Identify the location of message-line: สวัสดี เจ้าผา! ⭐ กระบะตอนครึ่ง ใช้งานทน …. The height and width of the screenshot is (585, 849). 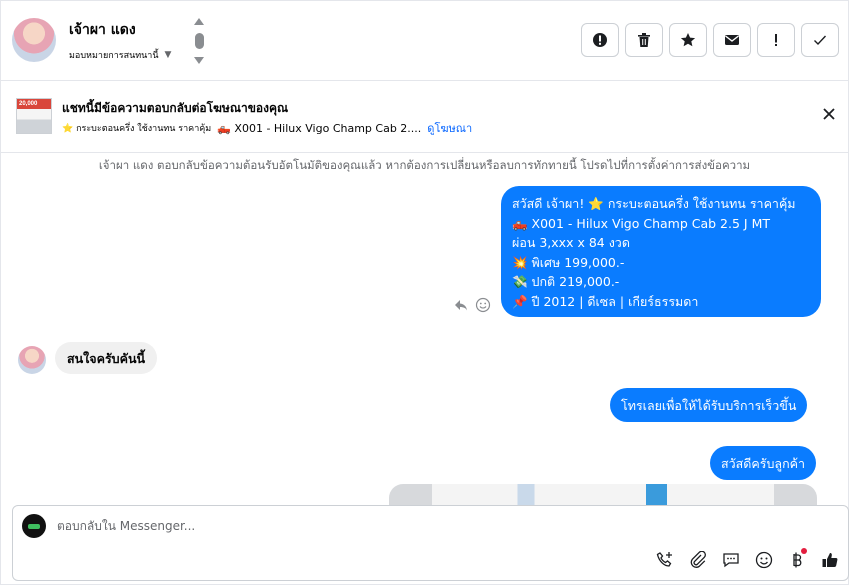
(654, 203).